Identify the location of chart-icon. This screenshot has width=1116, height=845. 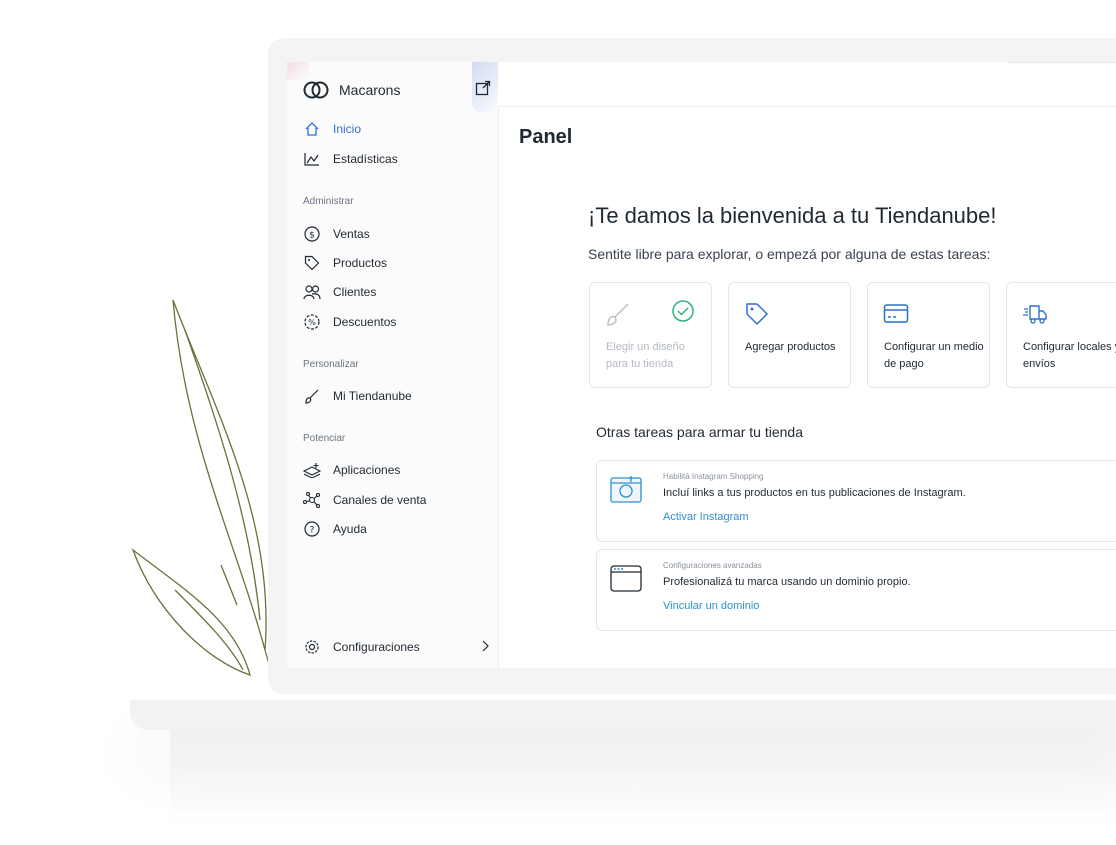
(312, 159).